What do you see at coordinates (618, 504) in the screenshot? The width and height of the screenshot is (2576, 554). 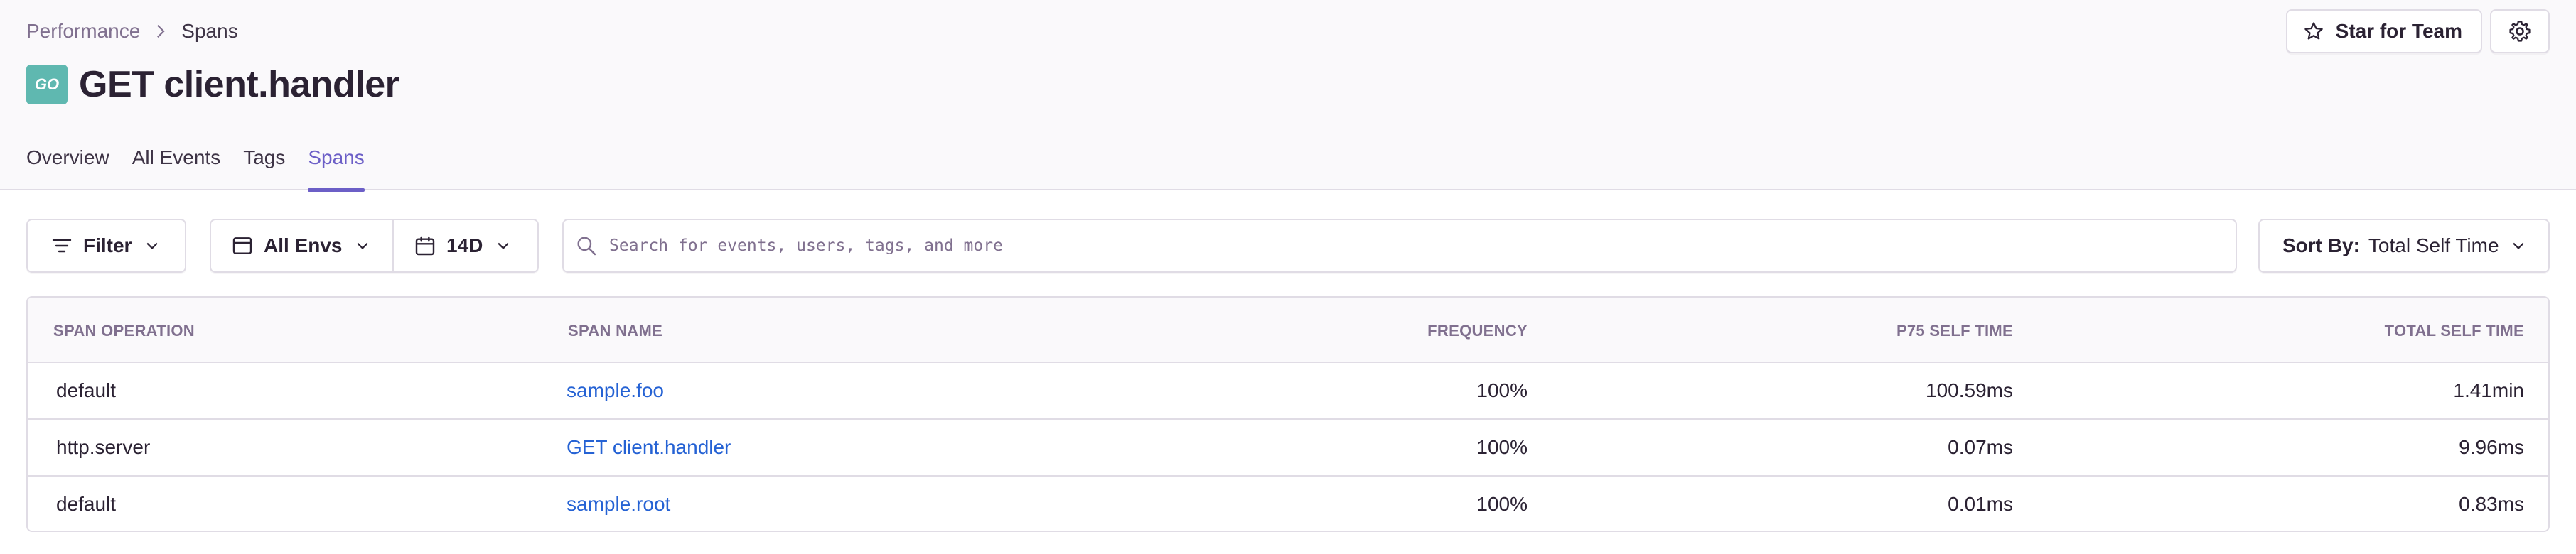 I see `span-name-link: sample.root` at bounding box center [618, 504].